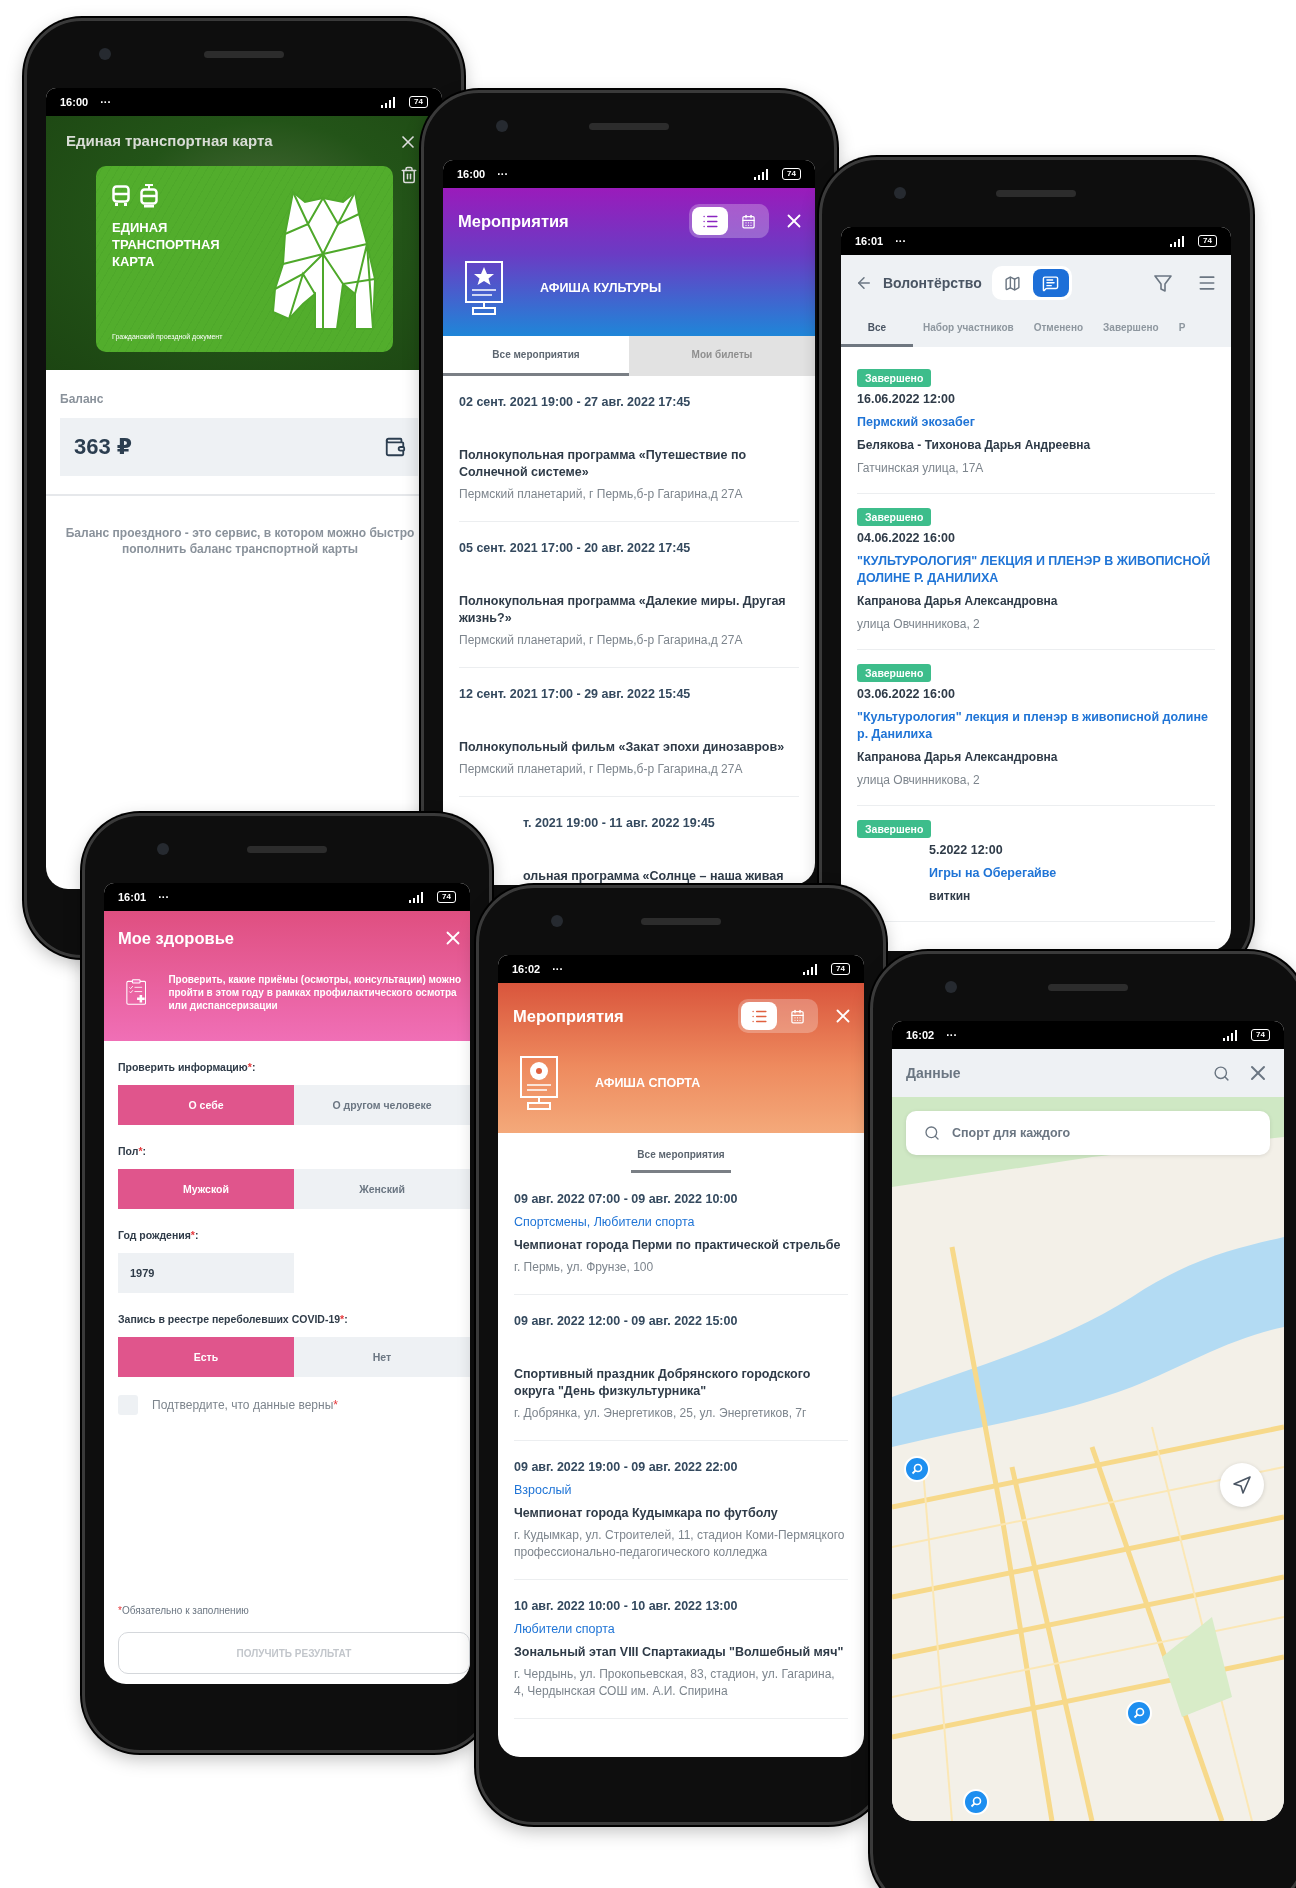  What do you see at coordinates (722, 356) in the screenshot?
I see `tab: Мои билеты` at bounding box center [722, 356].